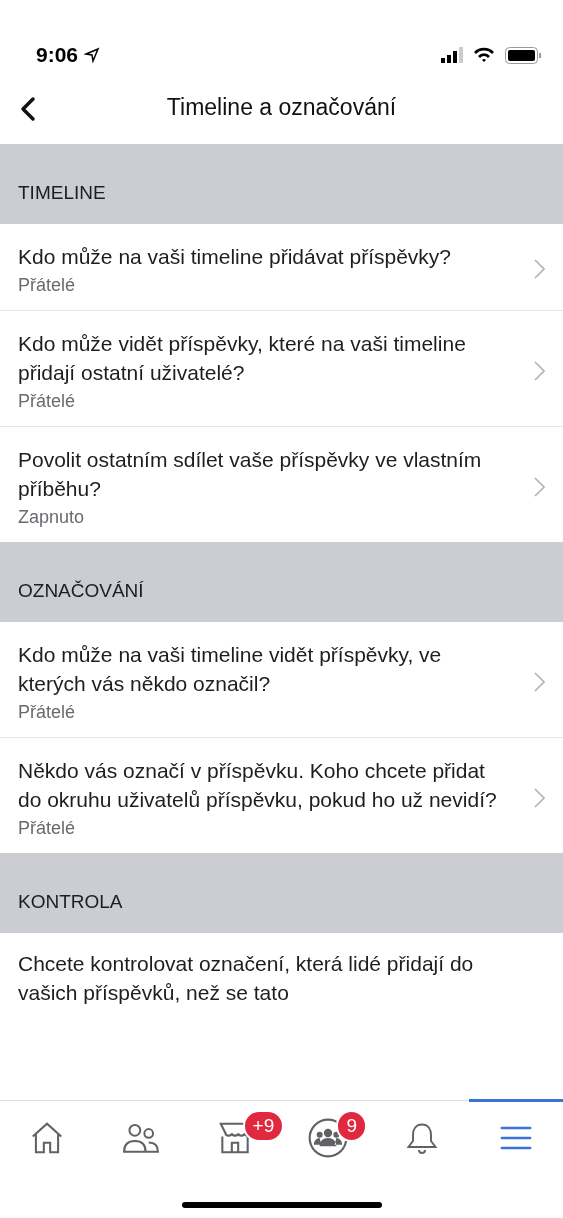 Image resolution: width=563 pixels, height=1218 pixels. What do you see at coordinates (258, 785) in the screenshot?
I see `setting-title: Někdo vás označí v příspěvku. Koho chcete přidat do okruhu uživatelů příspěvku, pokud ho už nevidí?` at bounding box center [258, 785].